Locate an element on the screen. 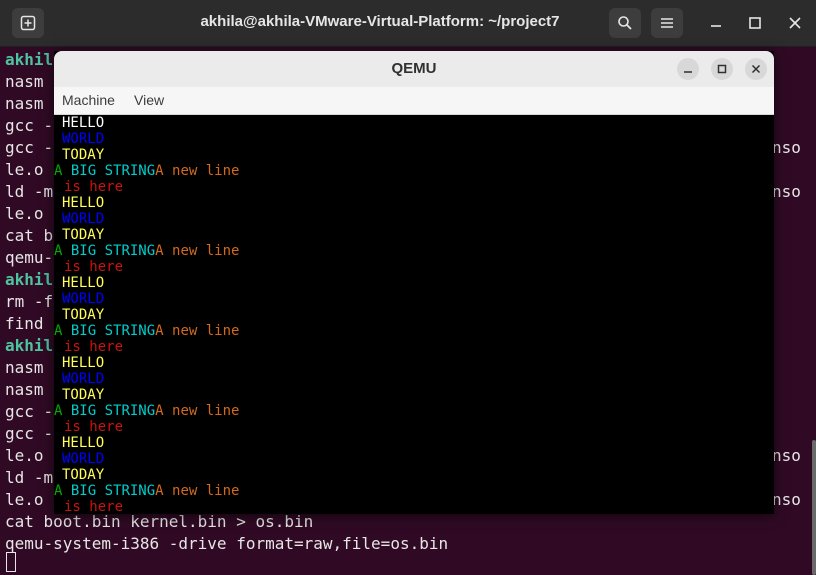 This screenshot has height=575, width=816. qemu-title: QEMU is located at coordinates (414, 68).